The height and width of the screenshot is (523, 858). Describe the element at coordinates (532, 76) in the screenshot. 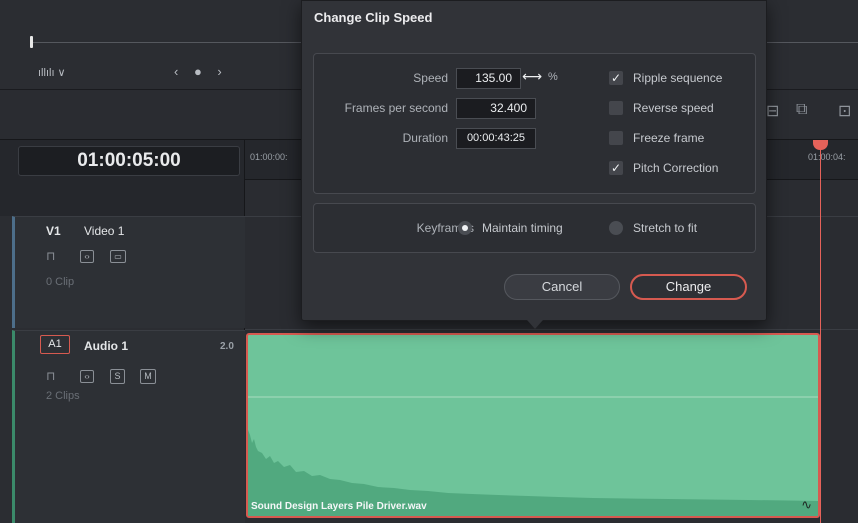

I see `link-speed-icon: ⟷` at that location.